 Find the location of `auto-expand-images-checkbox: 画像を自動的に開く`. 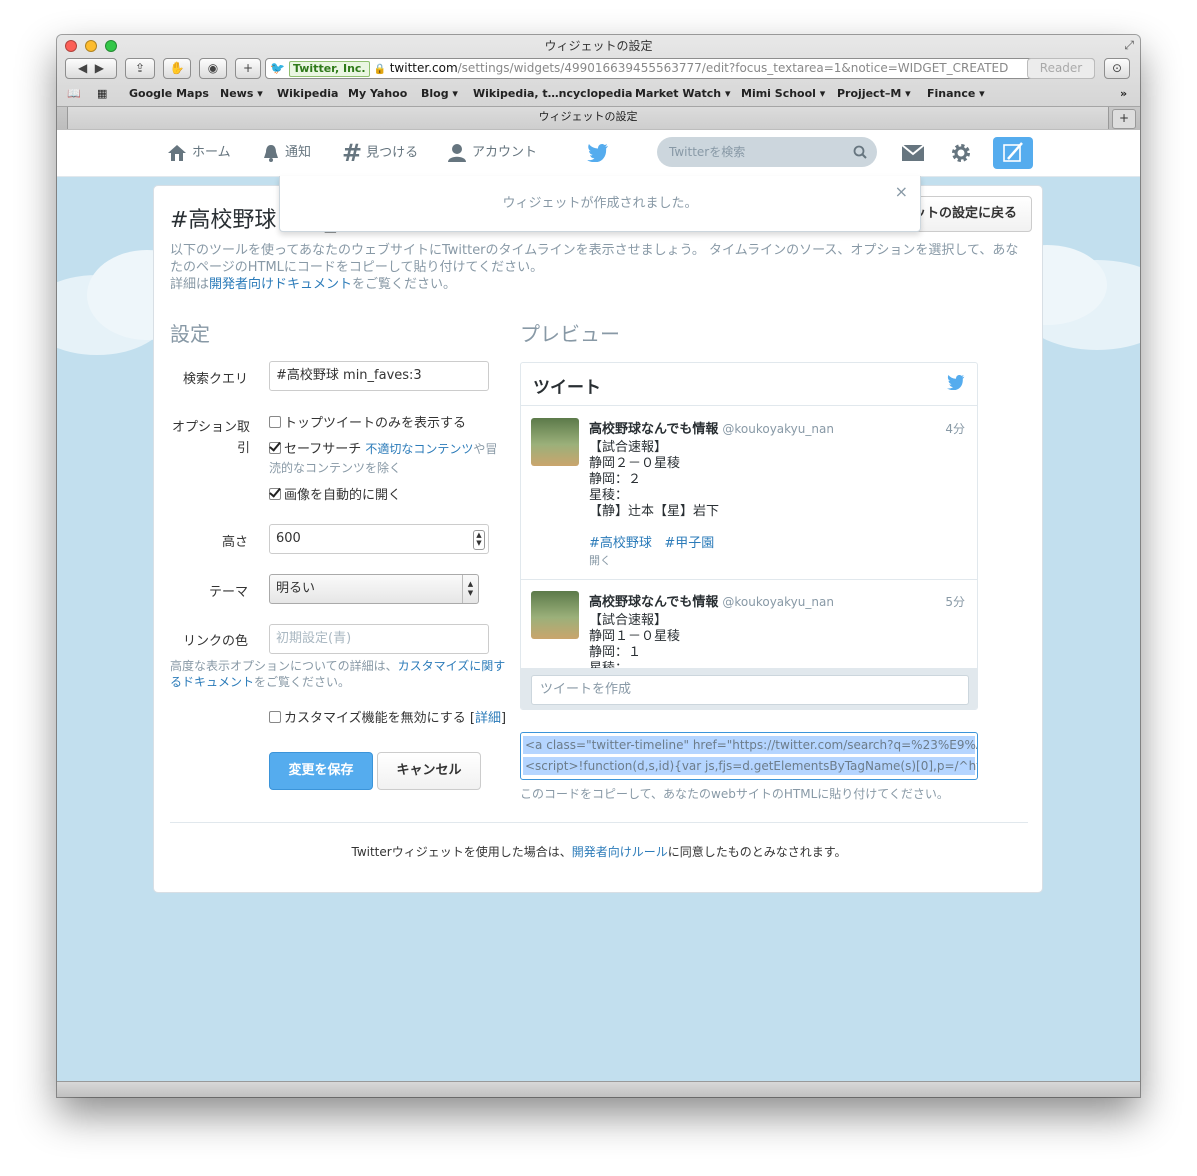

auto-expand-images-checkbox: 画像を自動的に開く is located at coordinates (335, 493).